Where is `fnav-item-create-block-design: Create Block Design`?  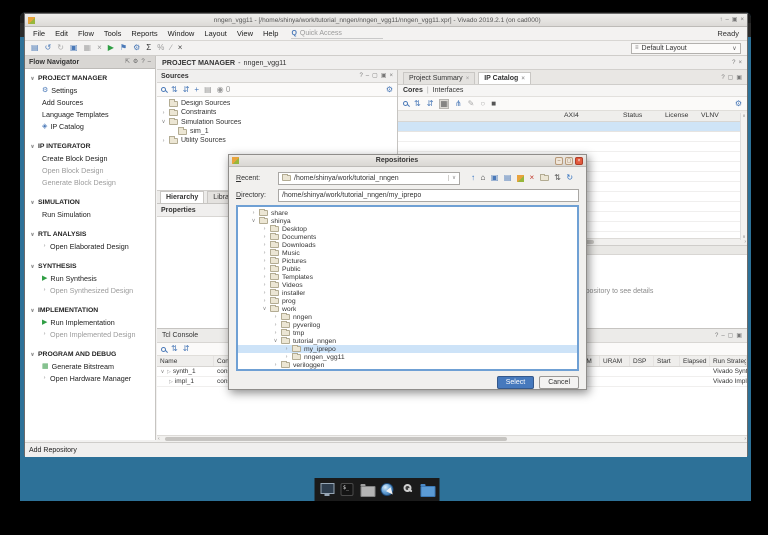 fnav-item-create-block-design: Create Block Design is located at coordinates (90, 158).